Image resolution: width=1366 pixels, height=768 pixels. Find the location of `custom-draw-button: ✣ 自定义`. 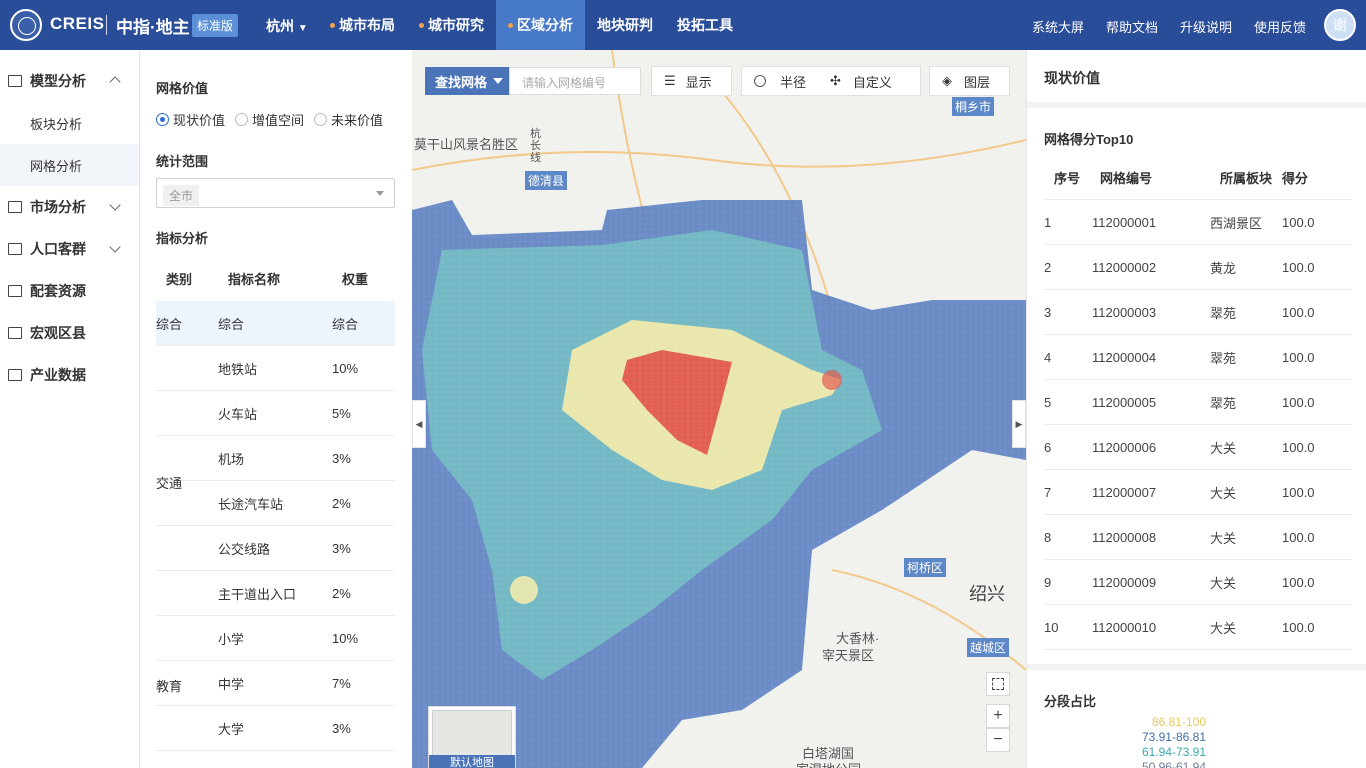

custom-draw-button: ✣ 自定义 is located at coordinates (861, 81).